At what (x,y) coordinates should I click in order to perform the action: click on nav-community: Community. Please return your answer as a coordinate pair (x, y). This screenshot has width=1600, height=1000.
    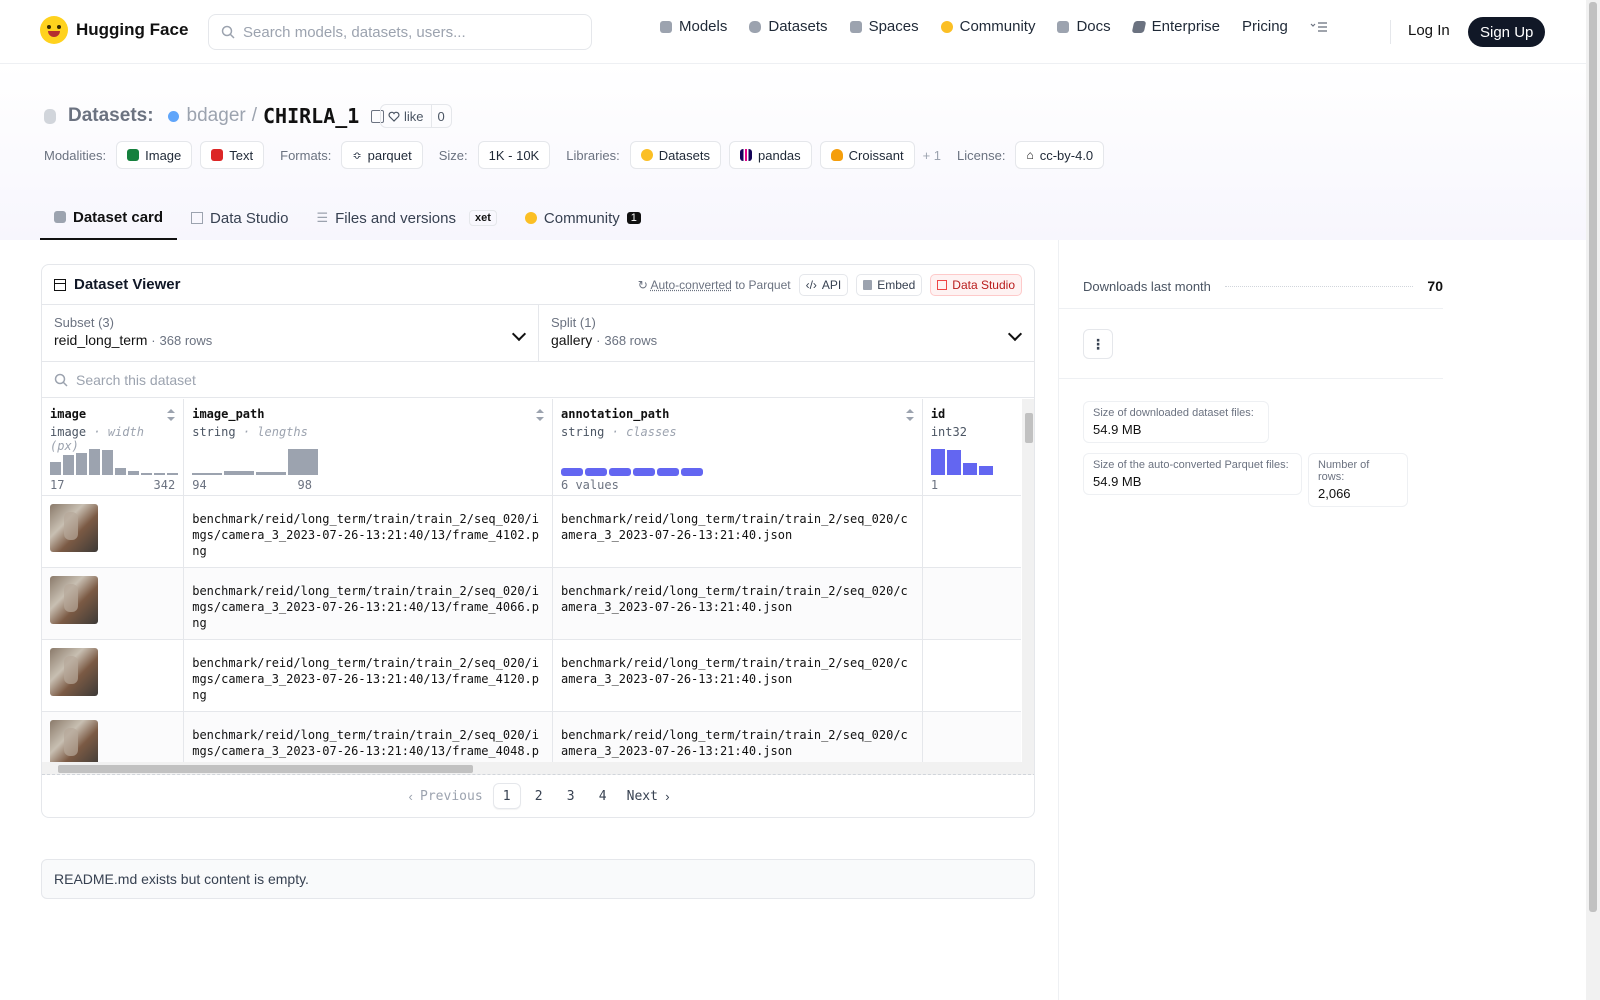
    Looking at the image, I should click on (987, 26).